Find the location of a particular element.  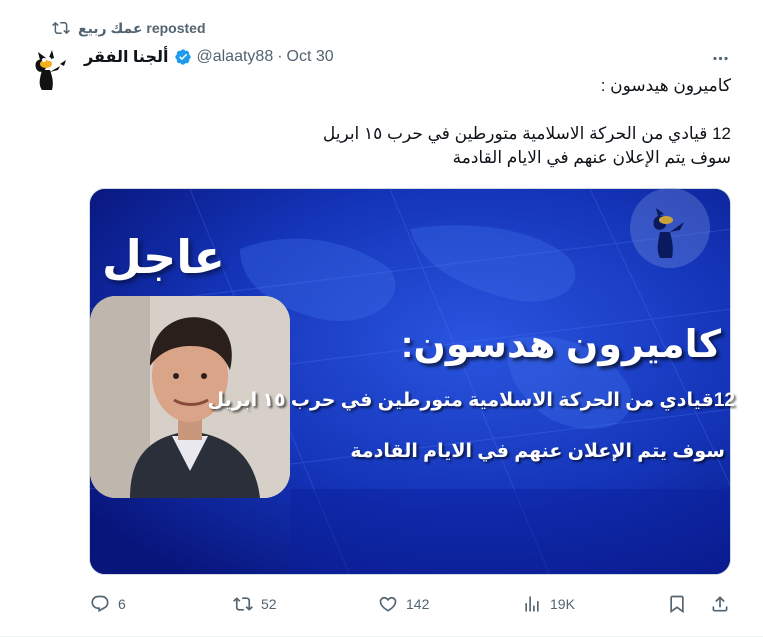

repost-count: 52 is located at coordinates (269, 604).